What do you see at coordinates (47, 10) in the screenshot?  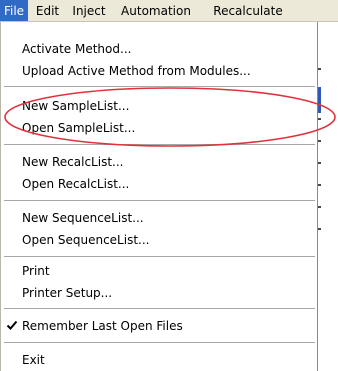 I see `menu-edit: Edit` at bounding box center [47, 10].